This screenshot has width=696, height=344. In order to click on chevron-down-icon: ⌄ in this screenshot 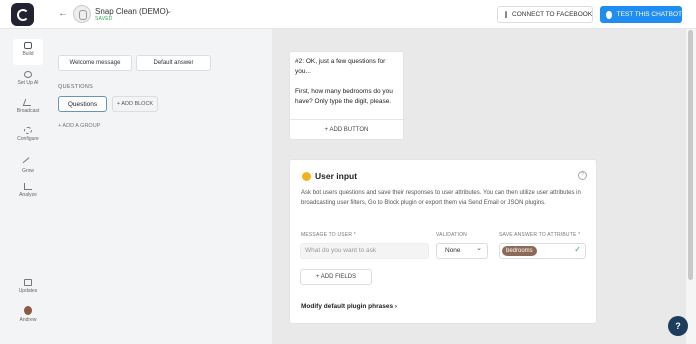, I will do `click(169, 11)`.